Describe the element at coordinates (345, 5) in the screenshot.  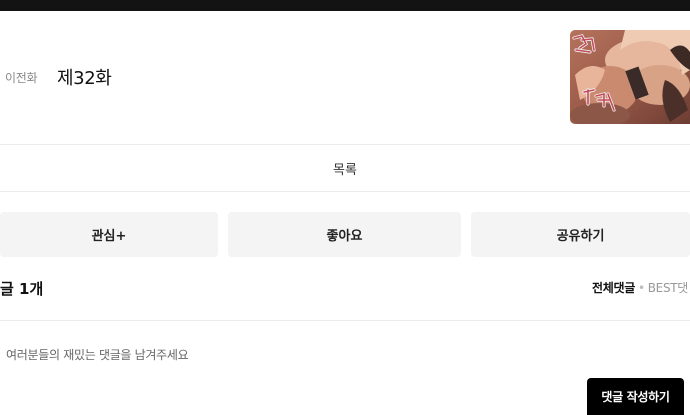
I see `top-bar` at that location.